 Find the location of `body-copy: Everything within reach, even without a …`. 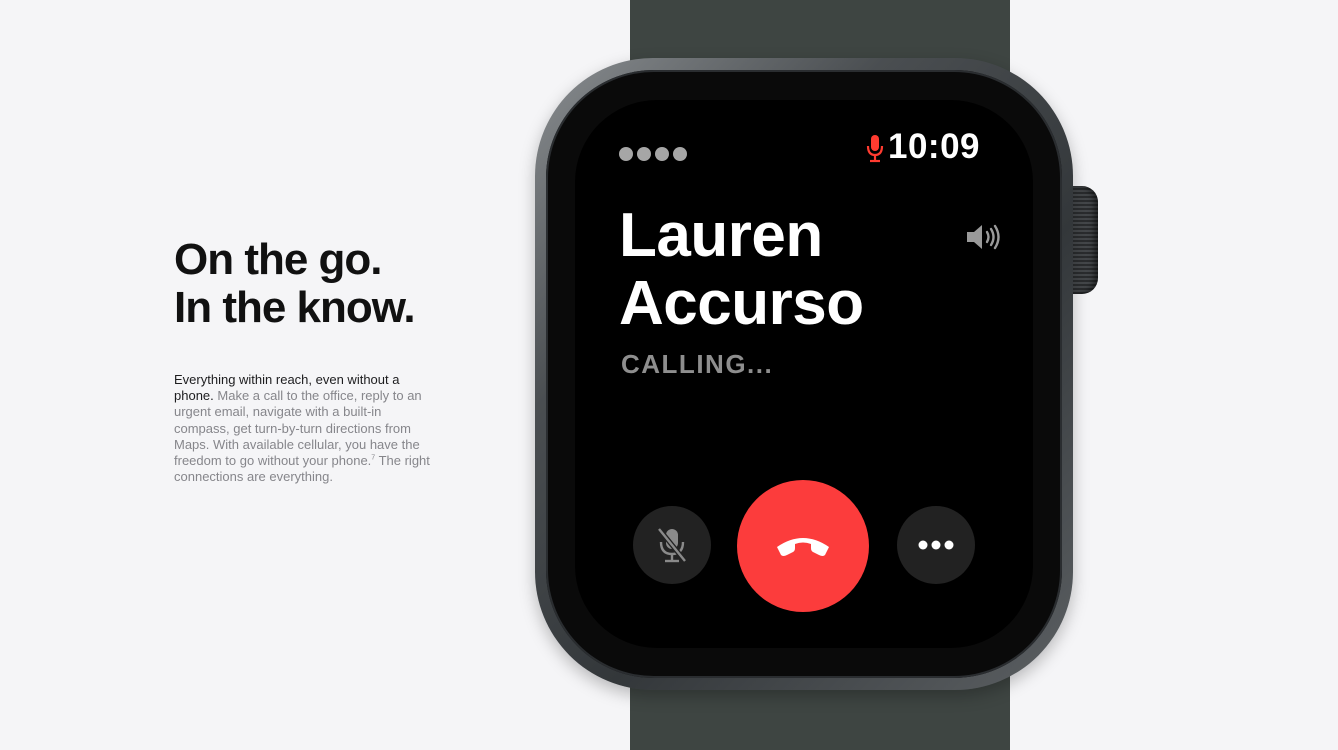

body-copy: Everything within reach, even without a … is located at coordinates (305, 428).